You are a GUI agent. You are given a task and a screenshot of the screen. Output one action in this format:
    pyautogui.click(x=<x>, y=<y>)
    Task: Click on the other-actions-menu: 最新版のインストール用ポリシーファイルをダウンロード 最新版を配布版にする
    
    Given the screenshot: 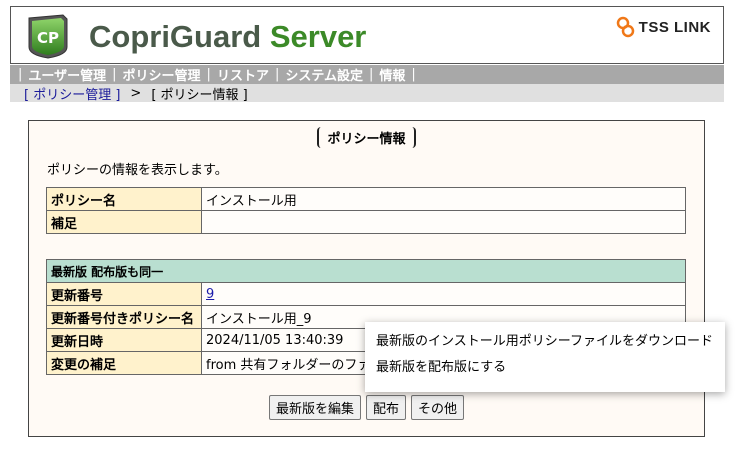 What is the action you would take?
    pyautogui.click(x=545, y=357)
    